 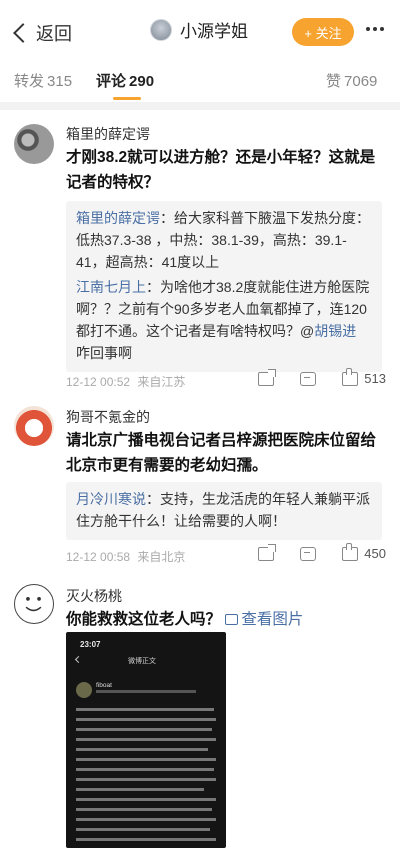 I want to click on comment-actions: 450, so click(x=309, y=551).